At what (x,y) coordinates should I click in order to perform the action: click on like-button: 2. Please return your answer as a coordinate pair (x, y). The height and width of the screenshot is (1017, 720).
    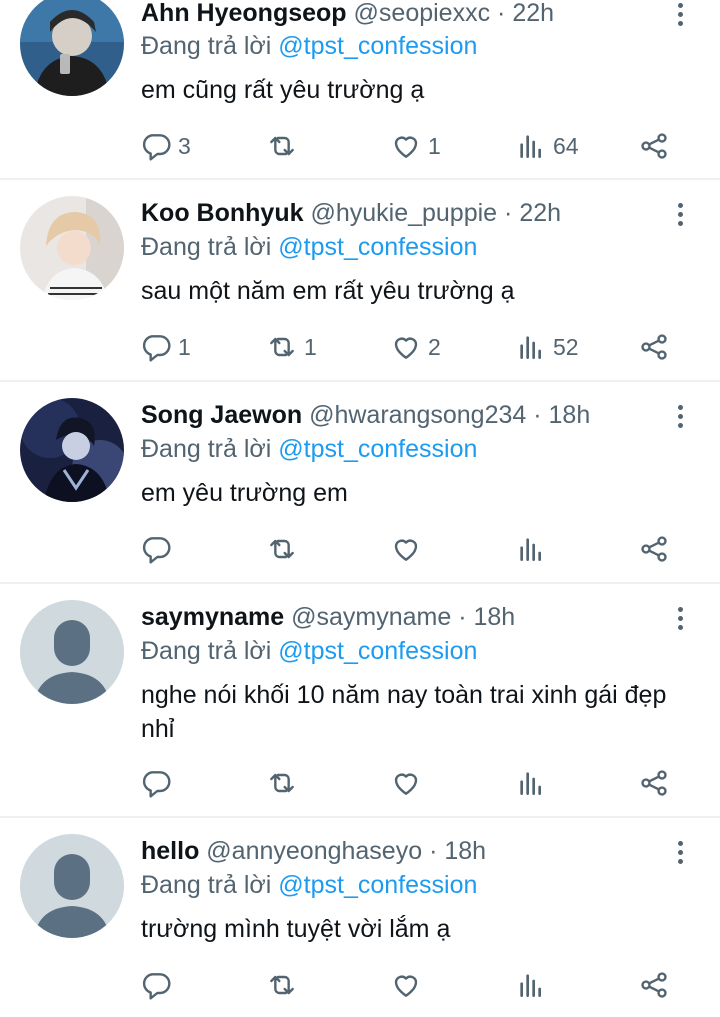
    Looking at the image, I should click on (415, 347).